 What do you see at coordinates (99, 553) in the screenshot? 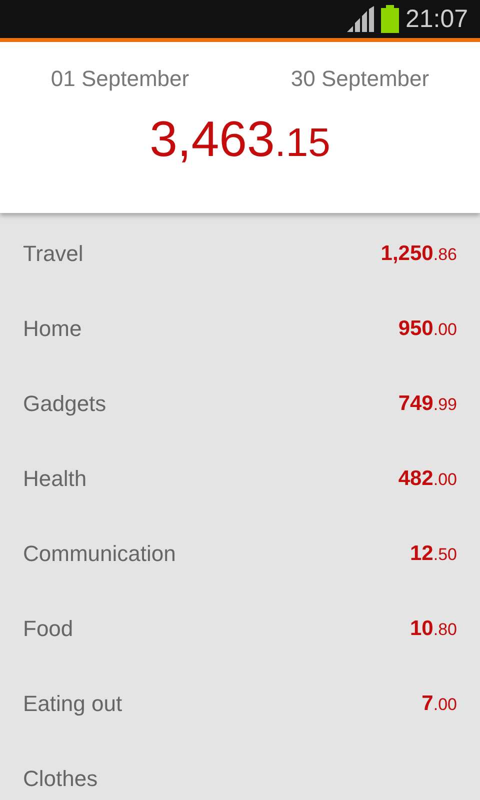
I see `category-name: Communication` at bounding box center [99, 553].